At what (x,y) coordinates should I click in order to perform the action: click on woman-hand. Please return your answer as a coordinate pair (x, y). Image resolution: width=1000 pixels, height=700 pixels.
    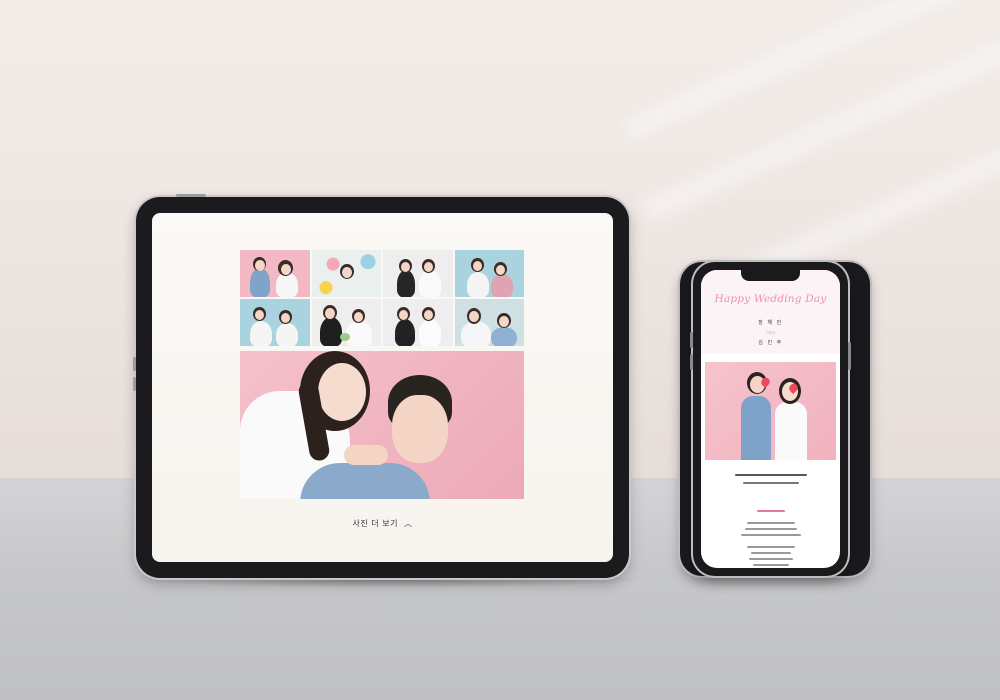
    Looking at the image, I should click on (366, 455).